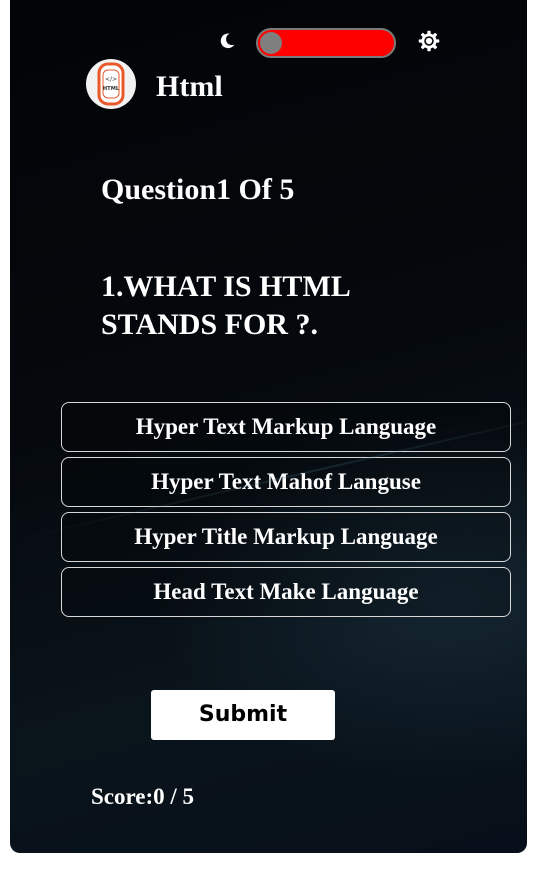 This screenshot has width=544, height=883. What do you see at coordinates (326, 43) in the screenshot?
I see `theme-toggle-switch` at bounding box center [326, 43].